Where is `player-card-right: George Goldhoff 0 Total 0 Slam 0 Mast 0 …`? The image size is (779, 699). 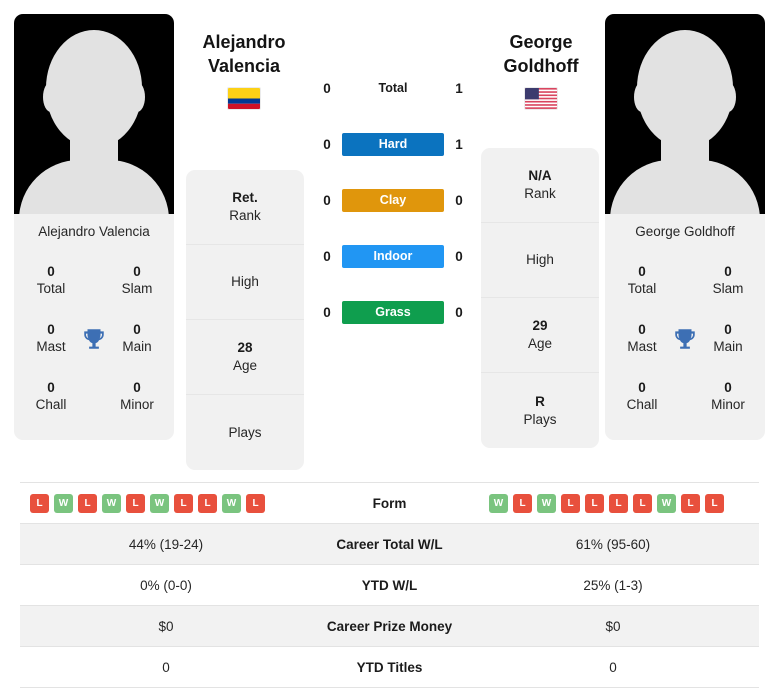 player-card-right: George Goldhoff 0 Total 0 Slam 0 Mast 0 … is located at coordinates (685, 227).